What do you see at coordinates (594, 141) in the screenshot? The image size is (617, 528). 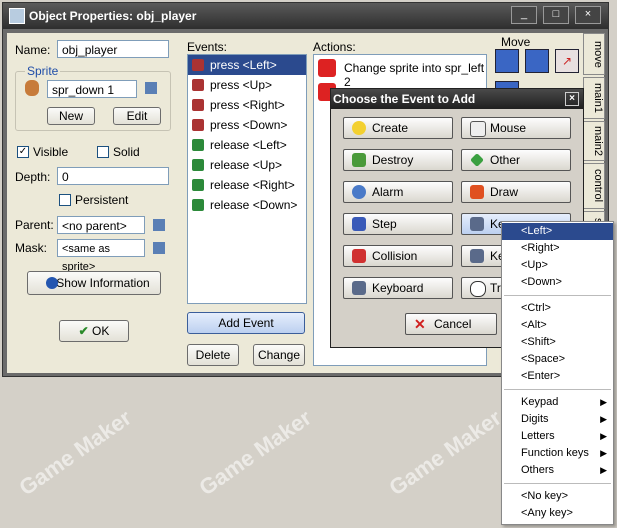 I see `tab-main2: main2` at bounding box center [594, 141].